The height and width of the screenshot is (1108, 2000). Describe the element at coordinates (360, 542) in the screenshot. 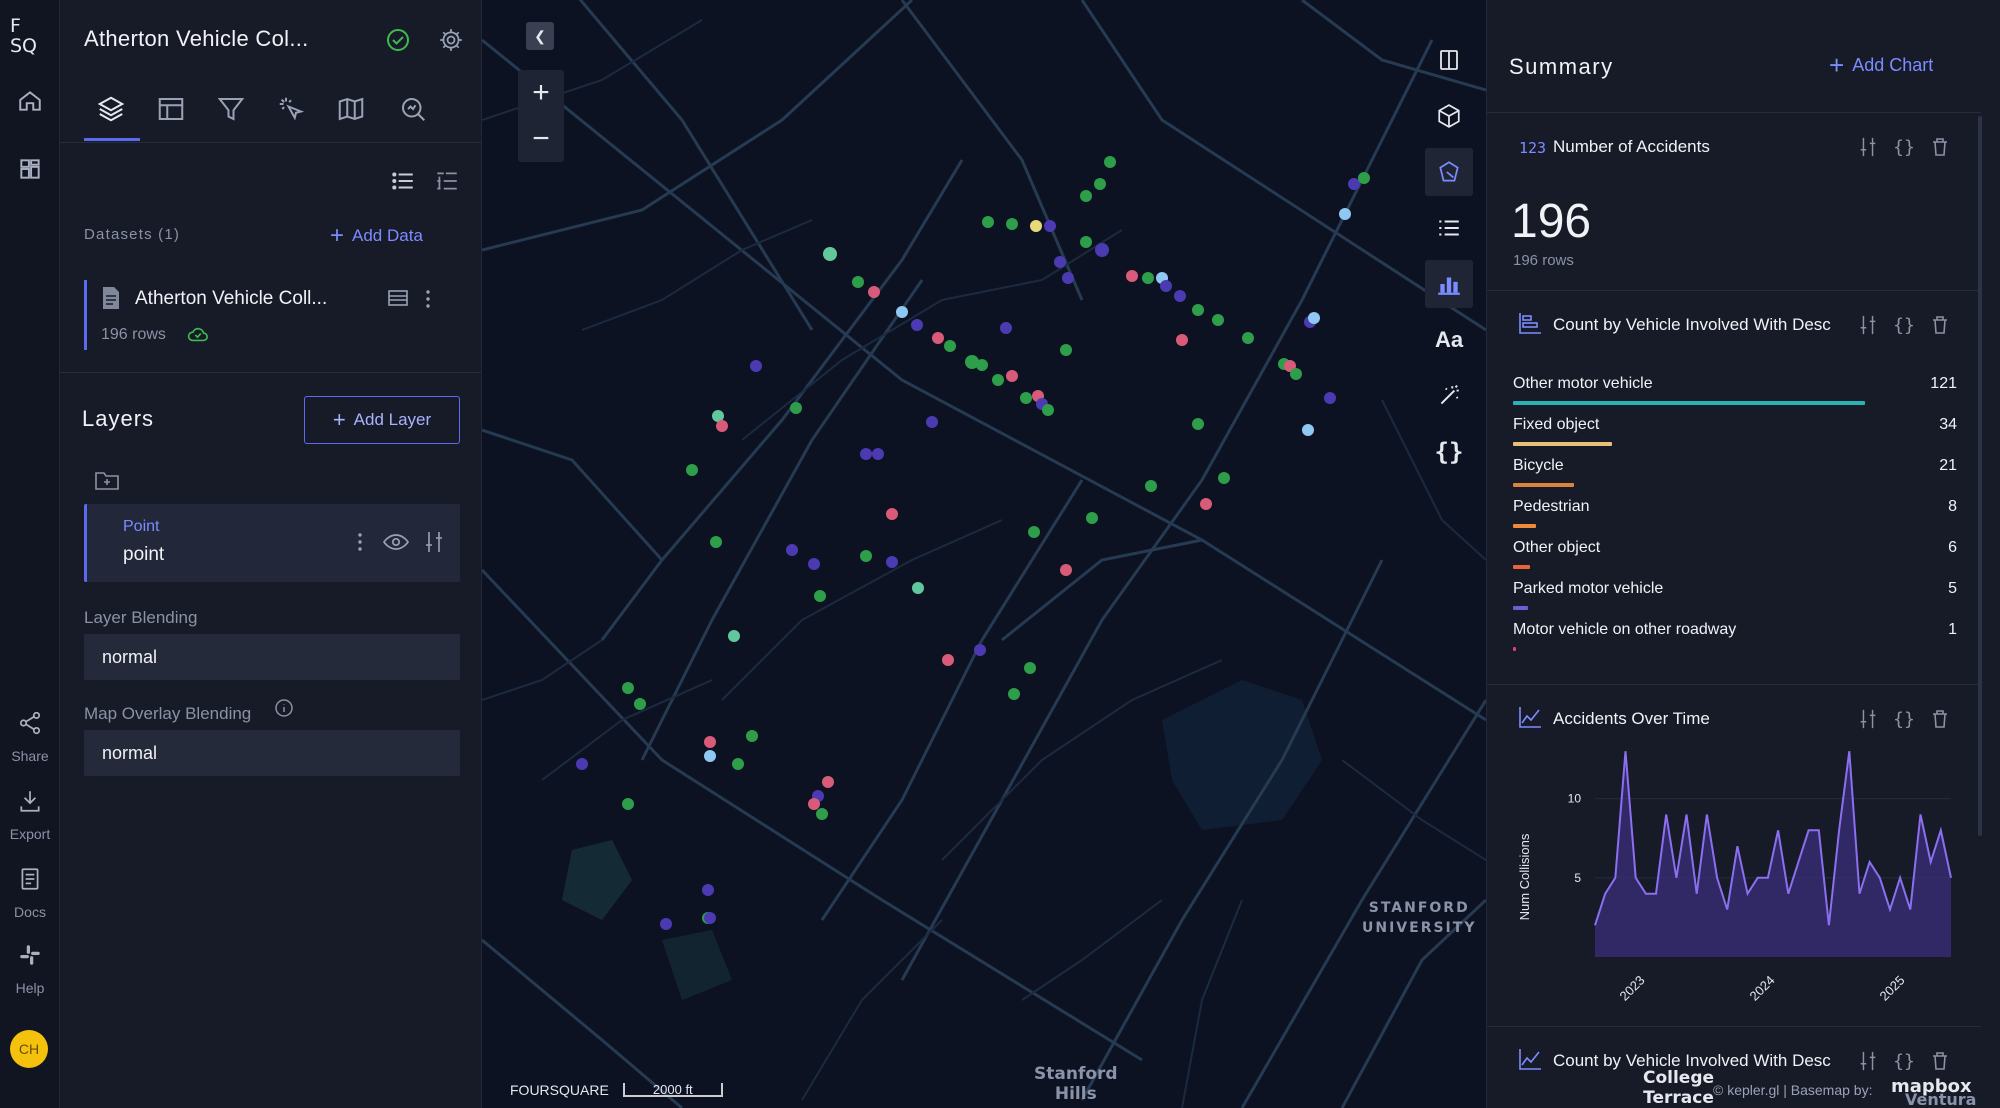

I see `layer-menu-icon` at that location.